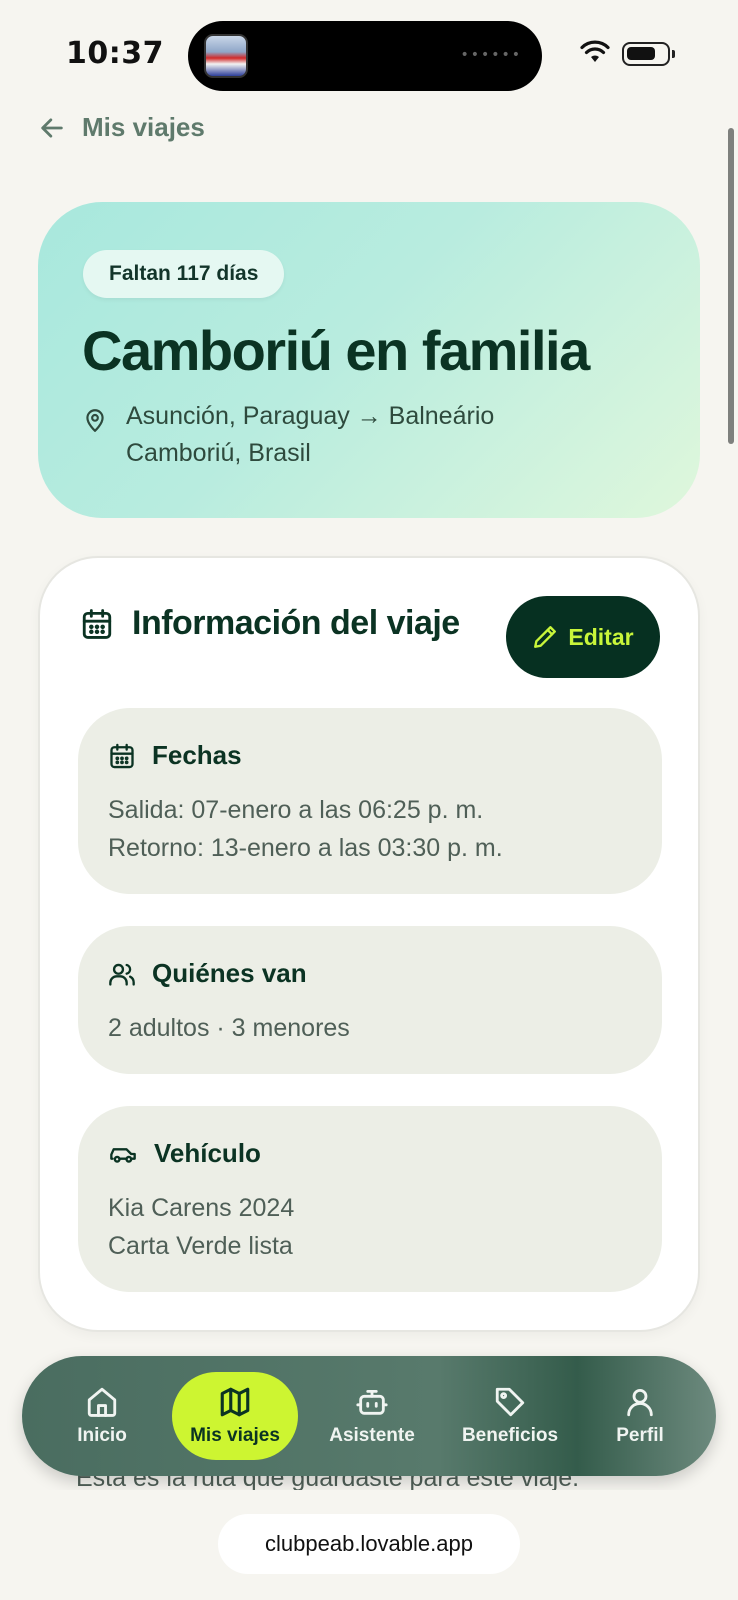 The height and width of the screenshot is (1600, 738). What do you see at coordinates (640, 1435) in the screenshot?
I see `nav-label-perfil: Perfil` at bounding box center [640, 1435].